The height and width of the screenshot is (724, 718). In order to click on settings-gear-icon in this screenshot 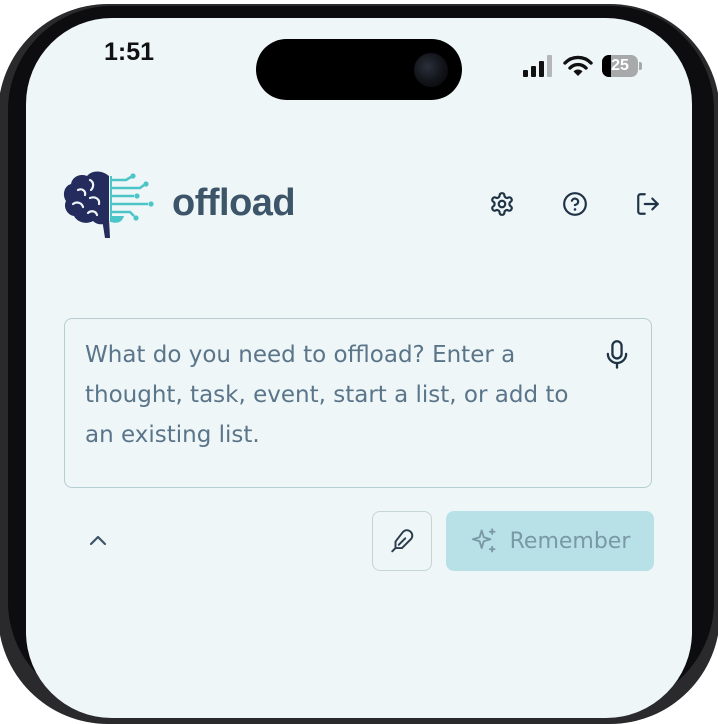, I will do `click(502, 204)`.